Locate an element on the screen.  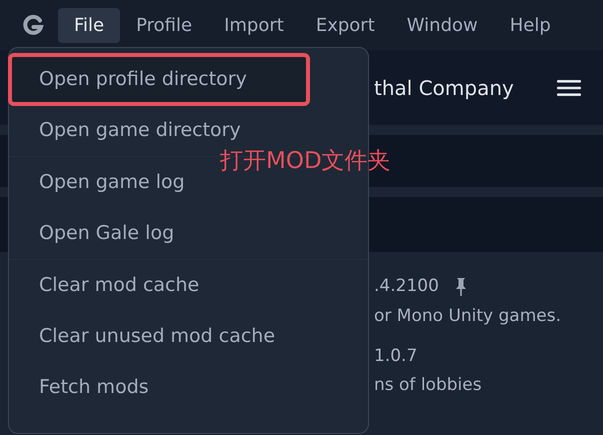
menu-item: Export is located at coordinates (345, 25).